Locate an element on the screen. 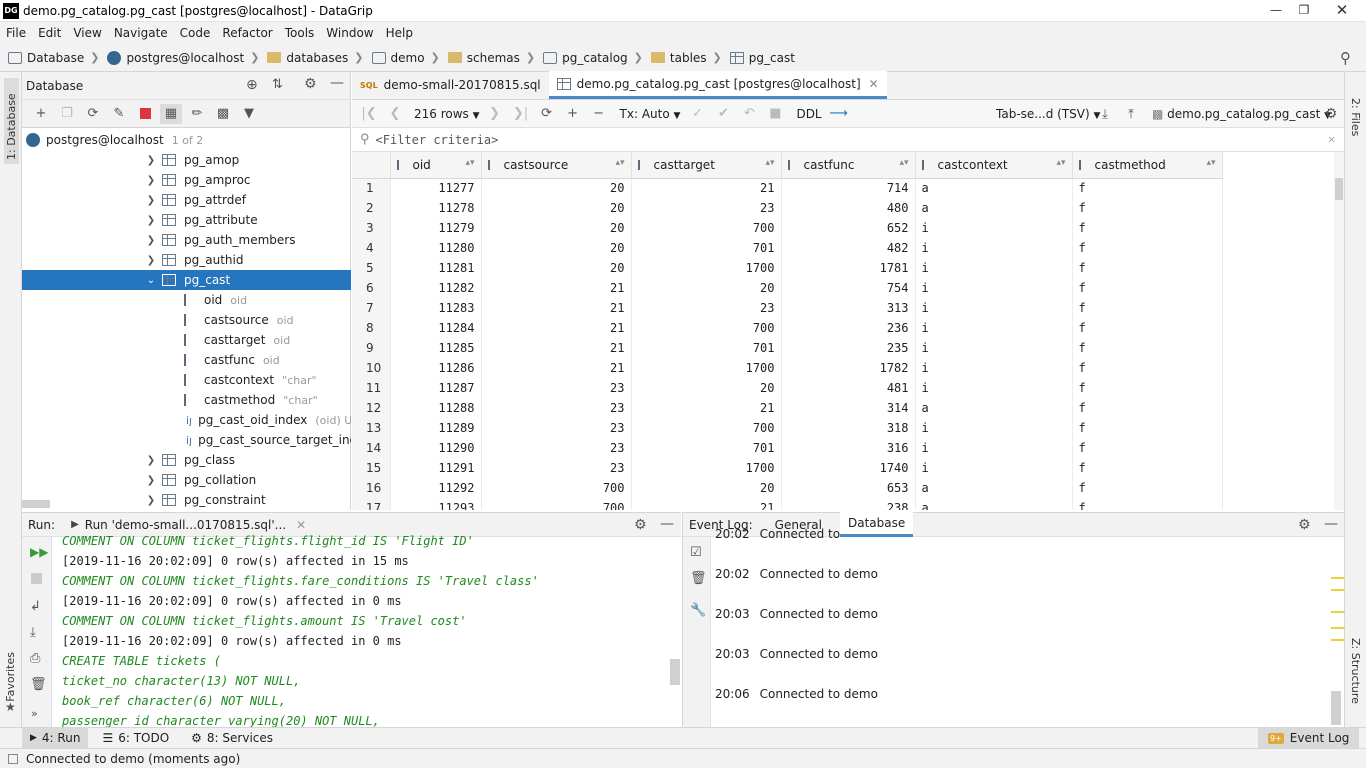 Image resolution: width=1366 pixels, height=768 pixels. table-row: 16 11292 700 20 653 a f is located at coordinates (787, 488).